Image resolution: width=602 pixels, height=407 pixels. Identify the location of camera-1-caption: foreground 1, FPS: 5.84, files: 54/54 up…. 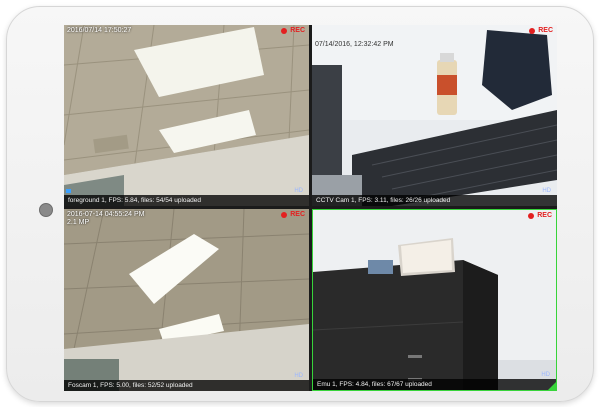
(186, 200).